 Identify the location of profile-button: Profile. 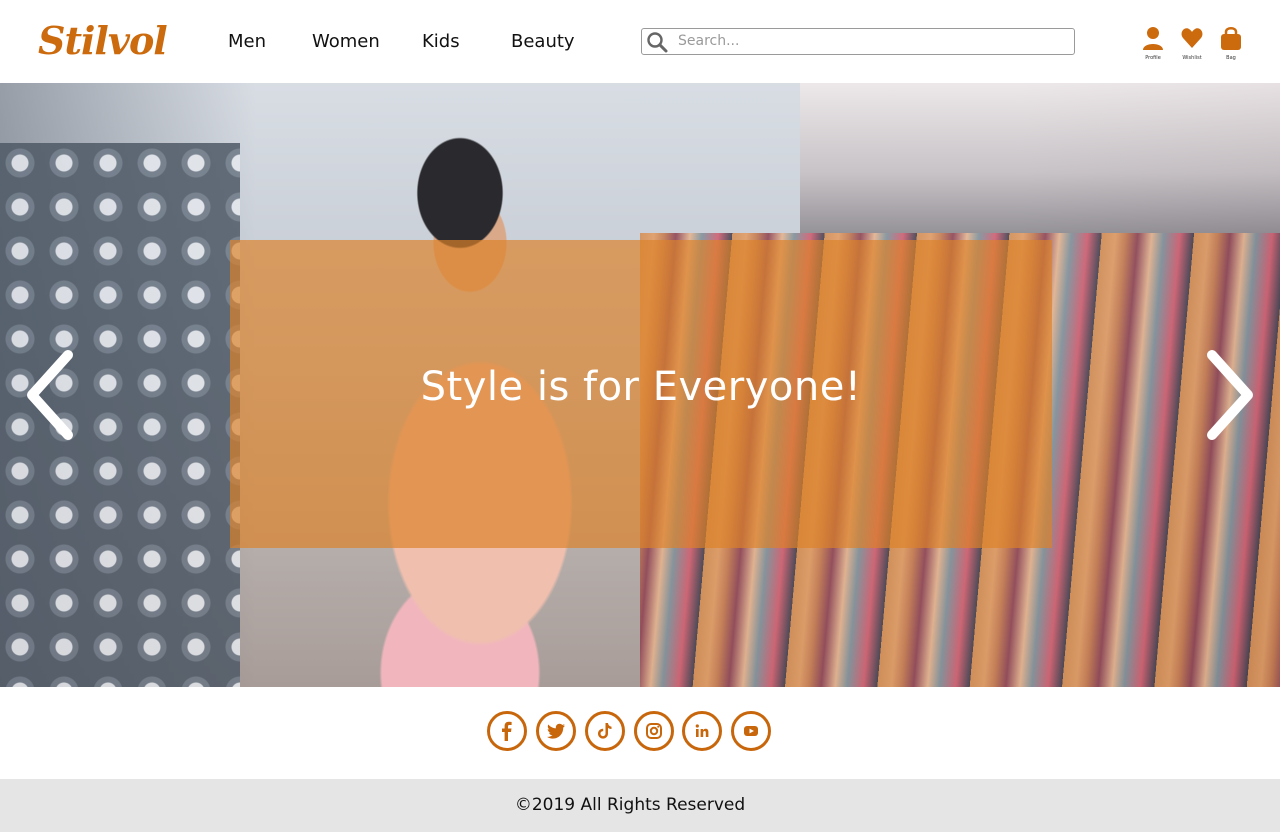
(1153, 44).